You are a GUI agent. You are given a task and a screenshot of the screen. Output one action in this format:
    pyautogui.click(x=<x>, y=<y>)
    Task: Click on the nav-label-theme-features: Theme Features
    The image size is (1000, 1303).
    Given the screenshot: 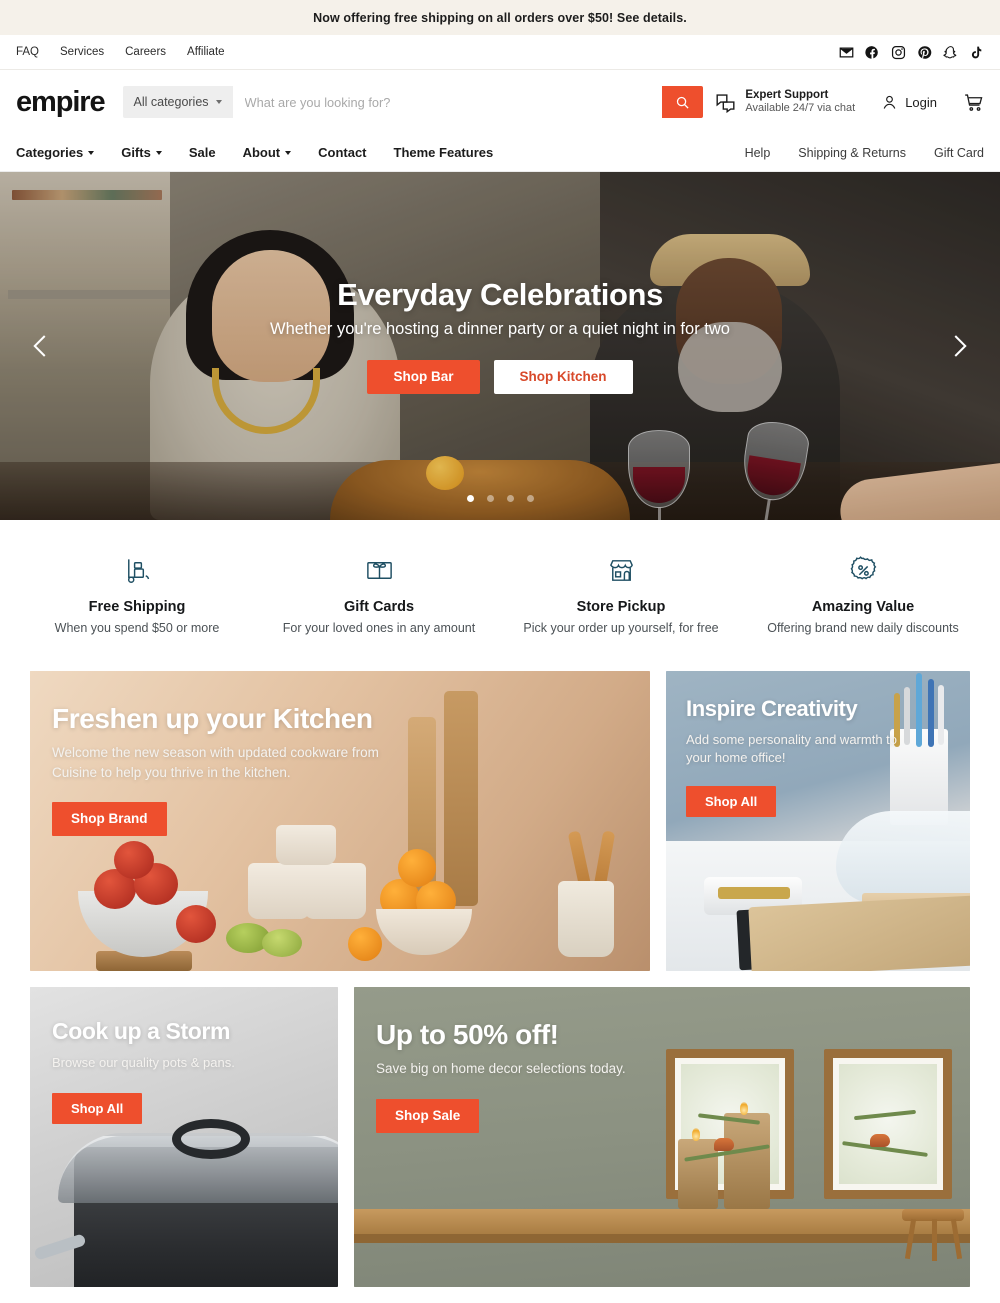 What is the action you would take?
    pyautogui.click(x=443, y=152)
    